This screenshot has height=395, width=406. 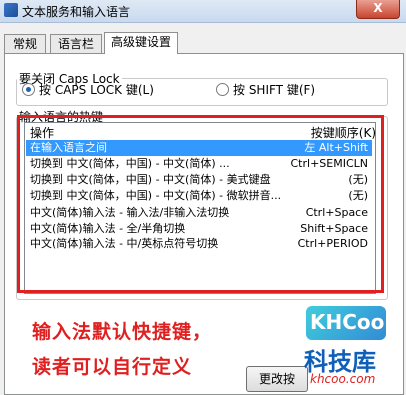 I want to click on watermark-url: khcoo.com, so click(x=343, y=379).